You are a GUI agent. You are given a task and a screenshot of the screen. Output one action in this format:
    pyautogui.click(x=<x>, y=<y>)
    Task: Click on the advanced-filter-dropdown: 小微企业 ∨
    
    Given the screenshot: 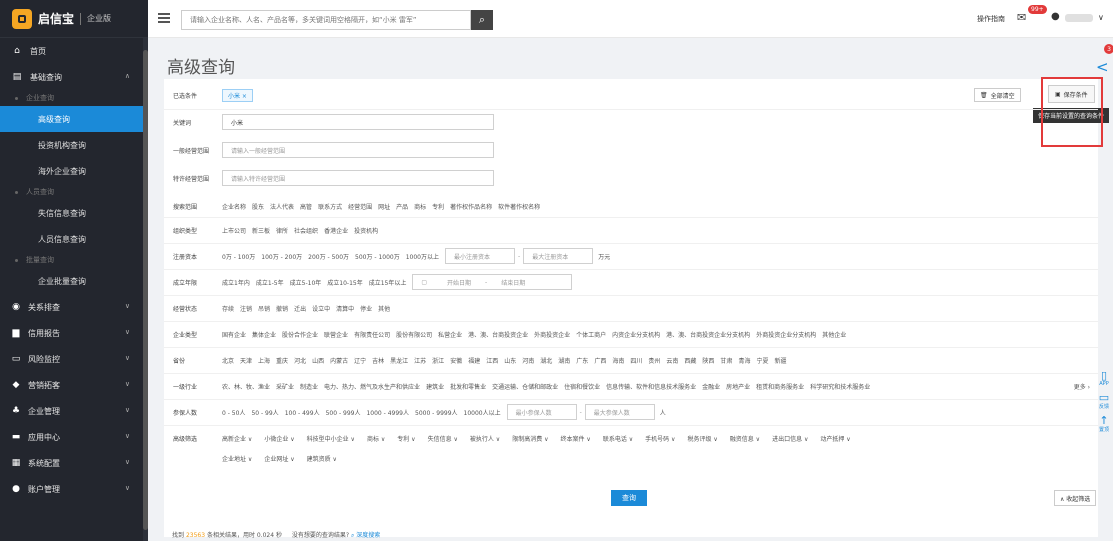 What is the action you would take?
    pyautogui.click(x=279, y=439)
    